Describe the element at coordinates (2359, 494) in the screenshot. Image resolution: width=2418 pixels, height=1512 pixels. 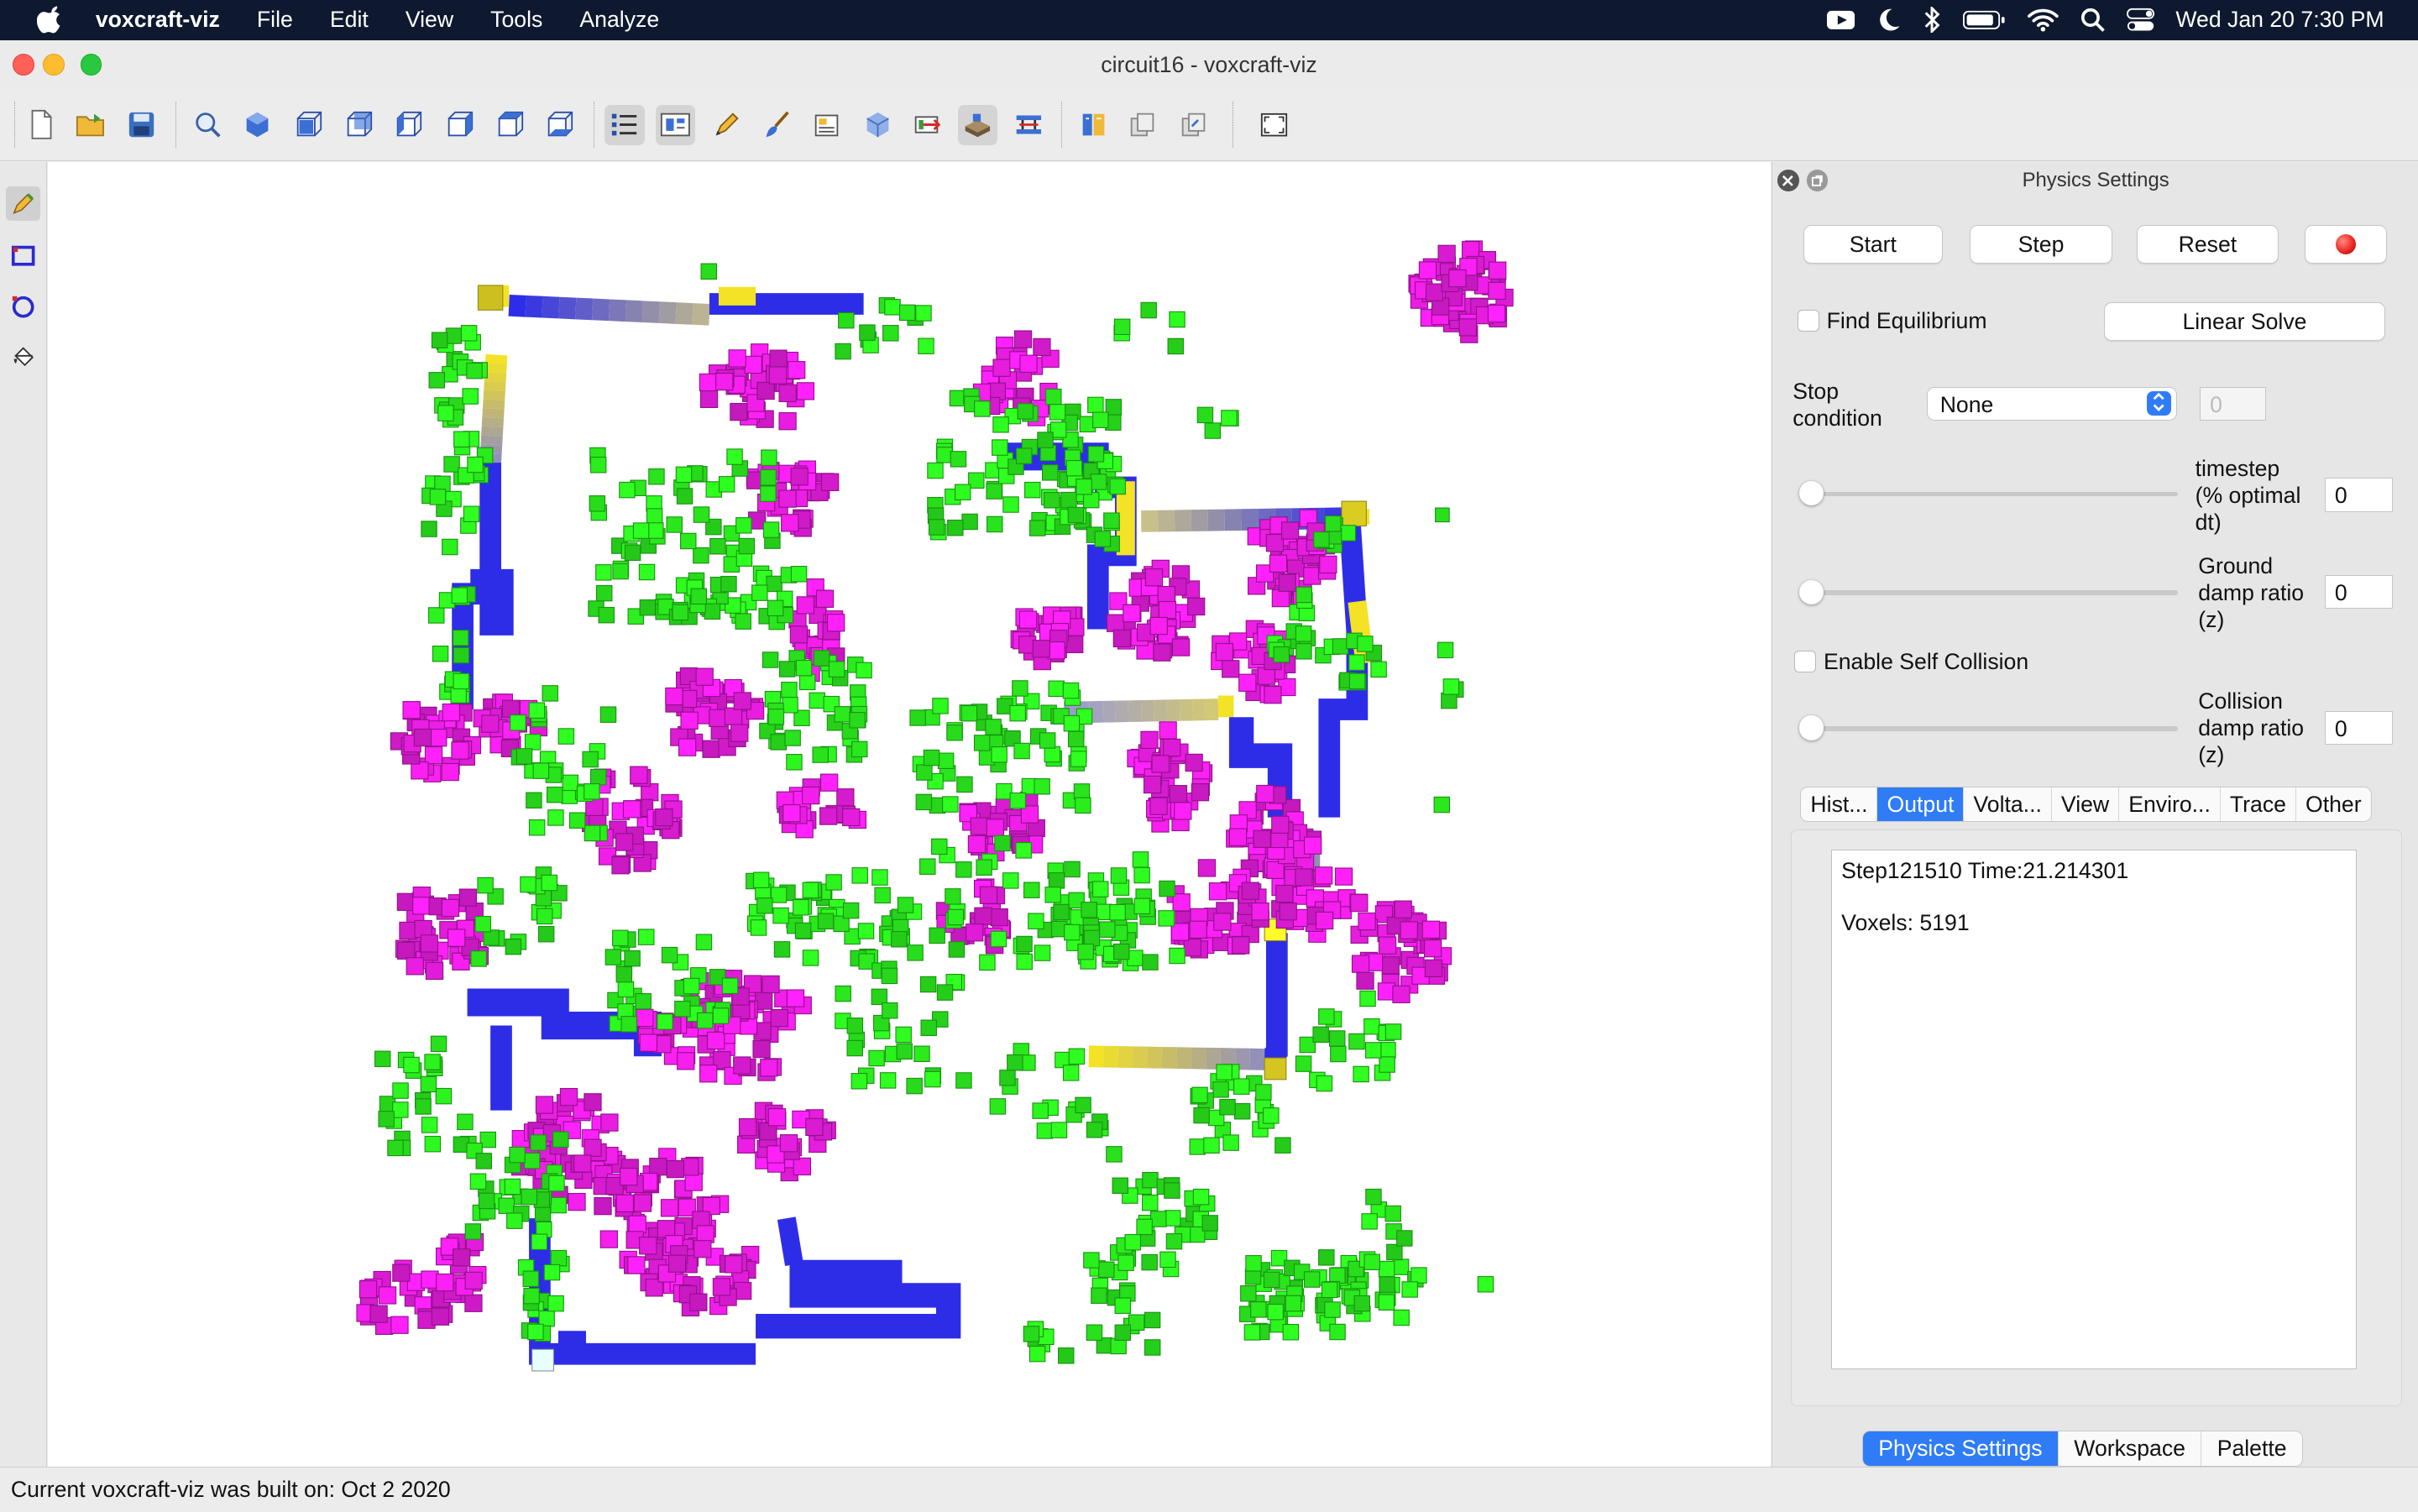
I see `timestep-input: 0` at that location.